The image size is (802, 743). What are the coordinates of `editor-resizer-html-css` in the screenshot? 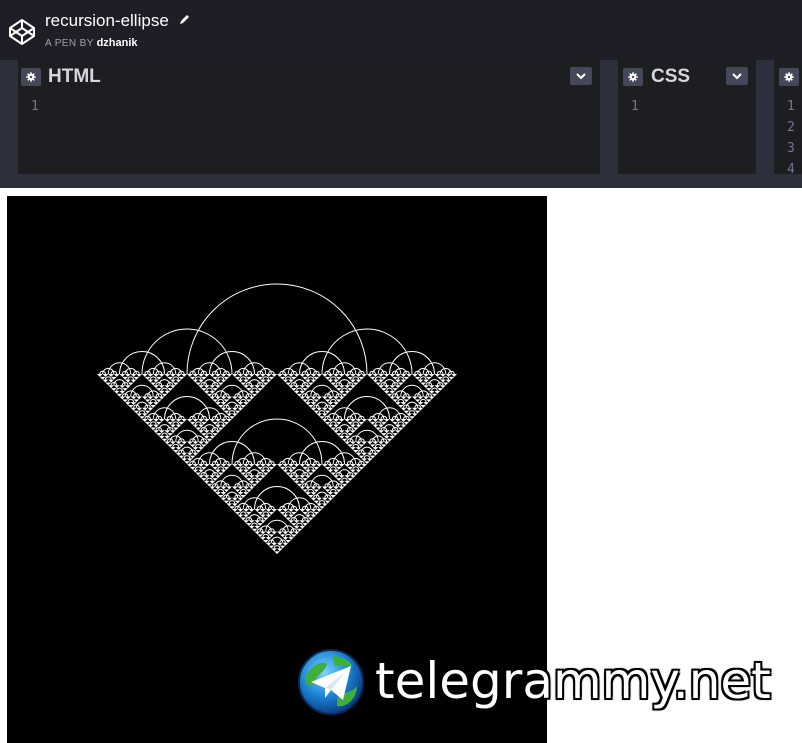 It's located at (609, 117).